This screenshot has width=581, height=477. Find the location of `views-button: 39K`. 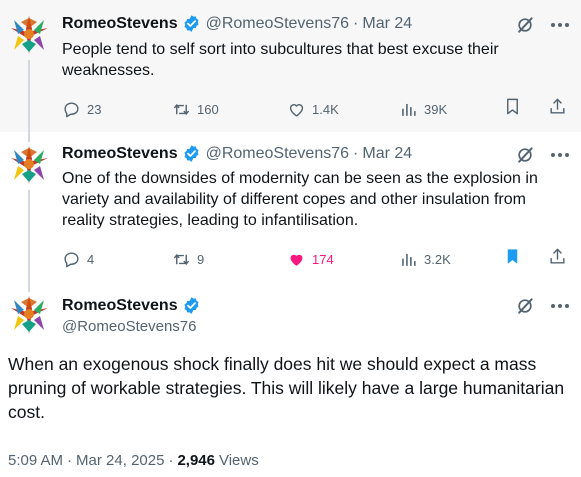

views-button: 39K is located at coordinates (423, 109).